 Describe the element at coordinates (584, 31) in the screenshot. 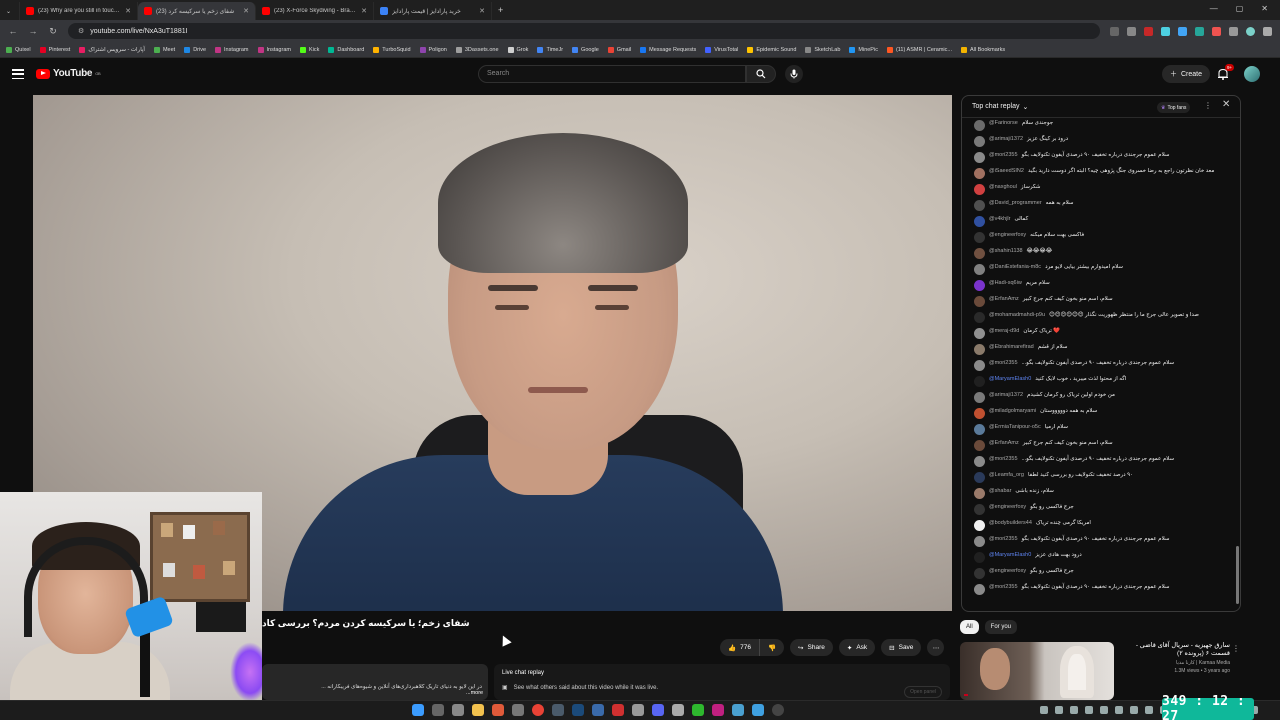

I see `url-field: ⚙ youtube.com/live/NxA3uT1881I` at that location.